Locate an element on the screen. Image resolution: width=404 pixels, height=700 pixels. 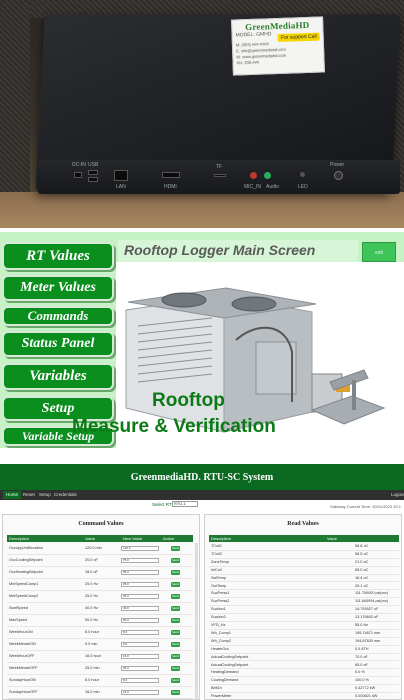
read-row: Suction2 13.176602 oF is located at coordinates (304, 618).